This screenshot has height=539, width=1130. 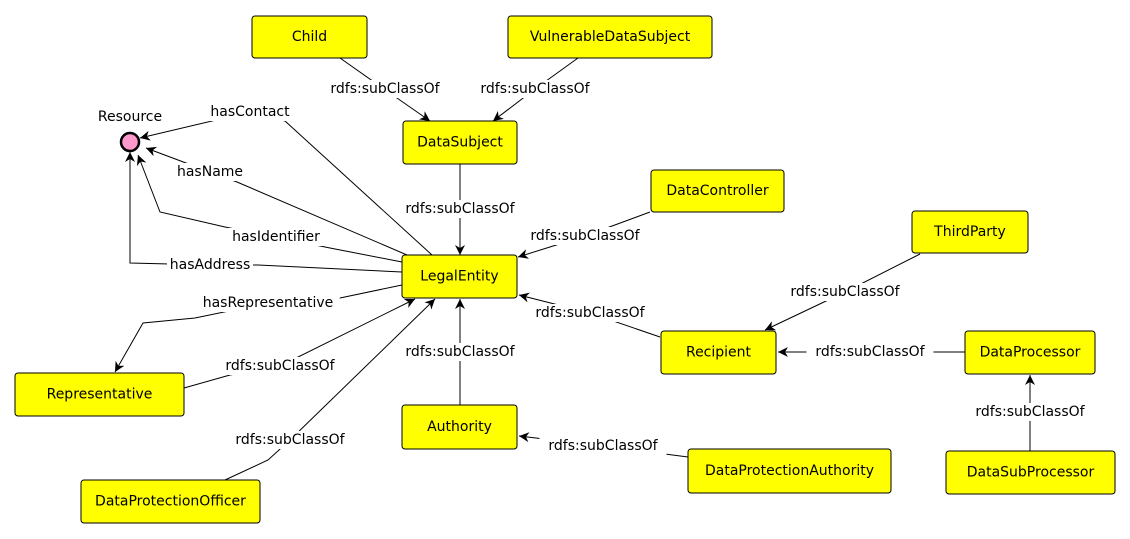 I want to click on class-node-legalentity: LegalEntity, so click(x=459, y=276).